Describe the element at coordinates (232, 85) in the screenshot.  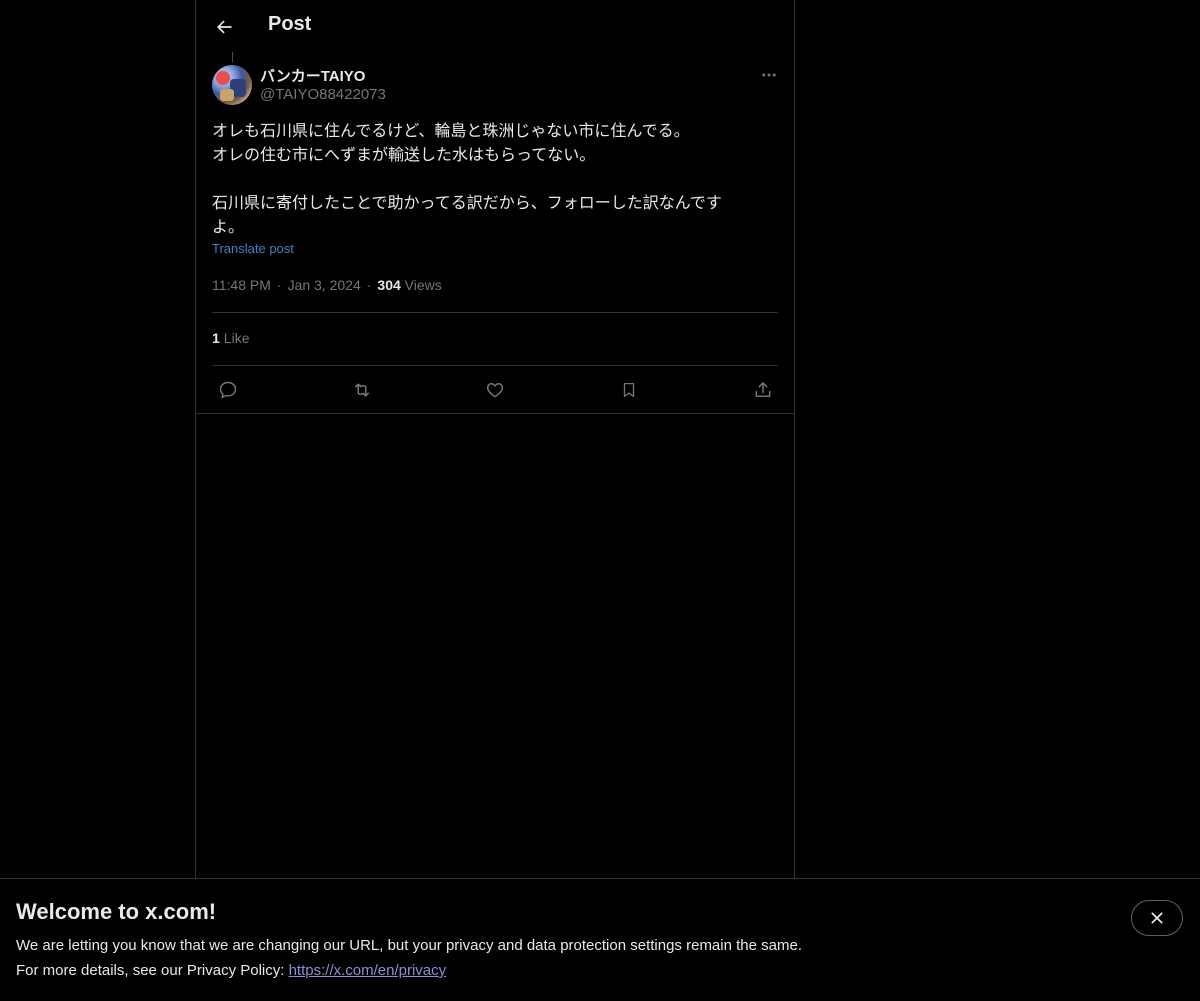
I see `avatar` at that location.